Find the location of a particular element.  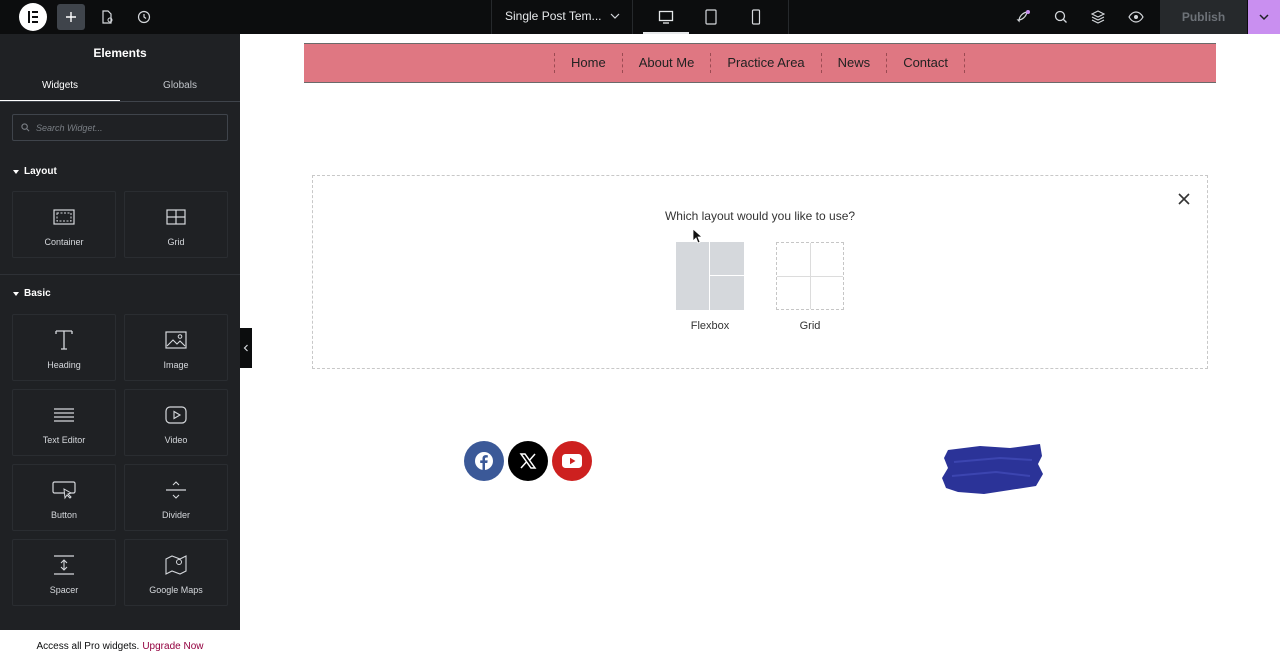

widget-button: Button is located at coordinates (64, 497).